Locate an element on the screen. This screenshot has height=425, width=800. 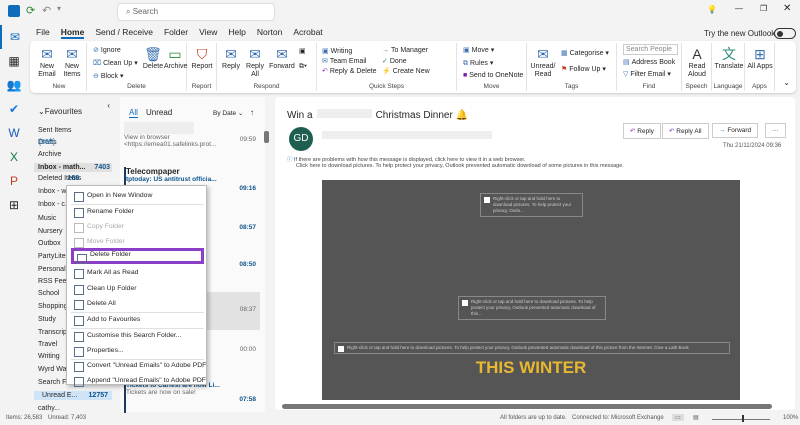
menu-item-open-in-new-window: Open in New Window is located at coordinates (137, 196).